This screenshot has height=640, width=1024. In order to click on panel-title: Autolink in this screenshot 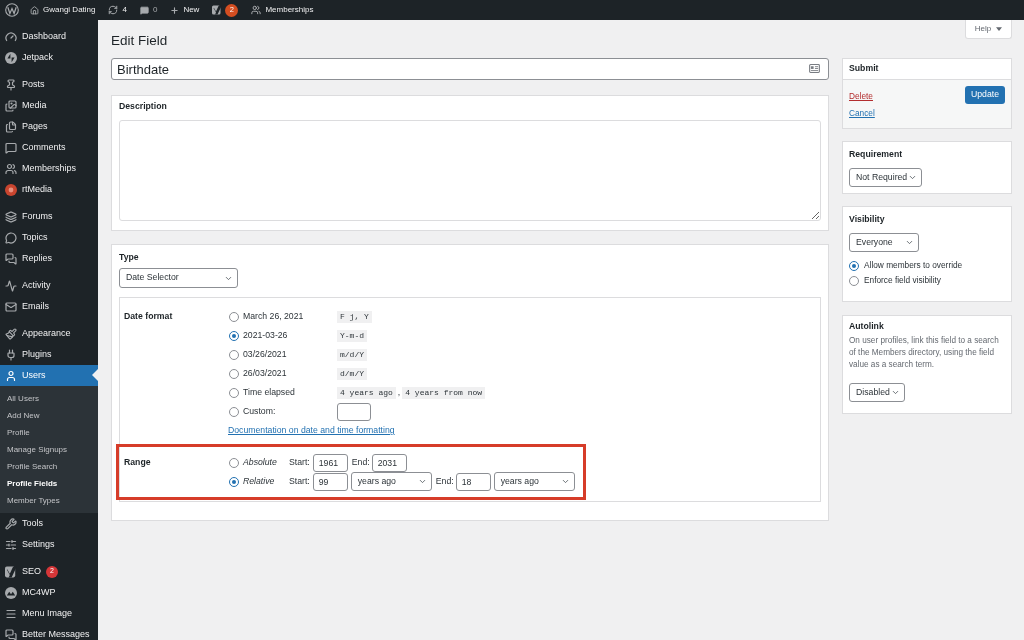, I will do `click(867, 326)`.